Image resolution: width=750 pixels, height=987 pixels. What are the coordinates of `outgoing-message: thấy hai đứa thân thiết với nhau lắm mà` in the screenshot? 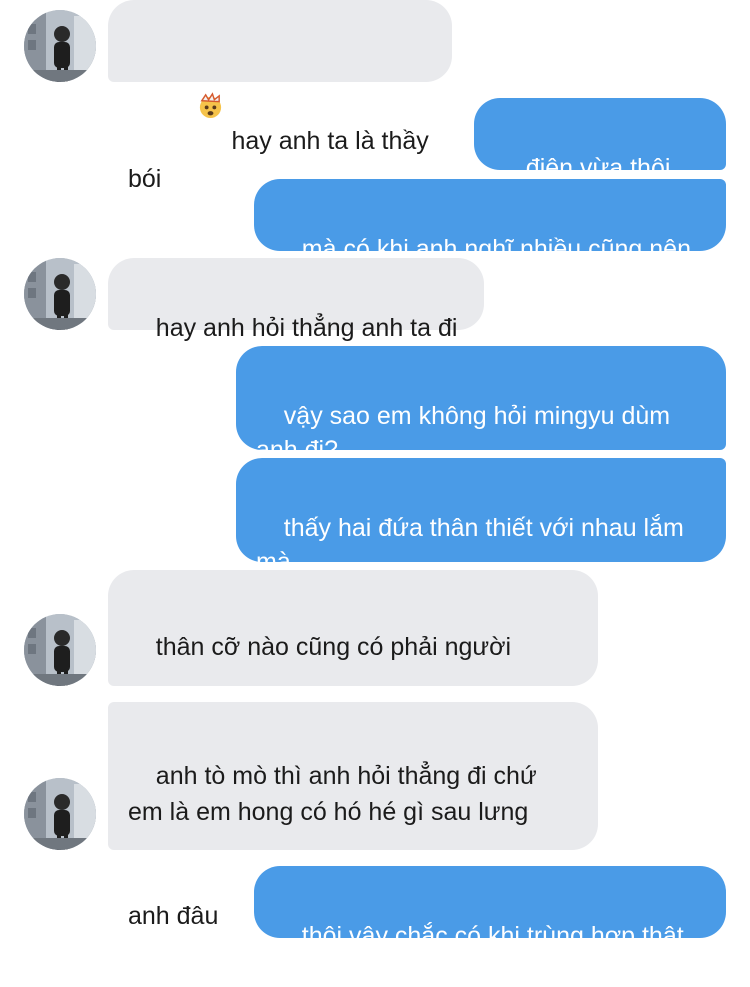 It's located at (481, 517).